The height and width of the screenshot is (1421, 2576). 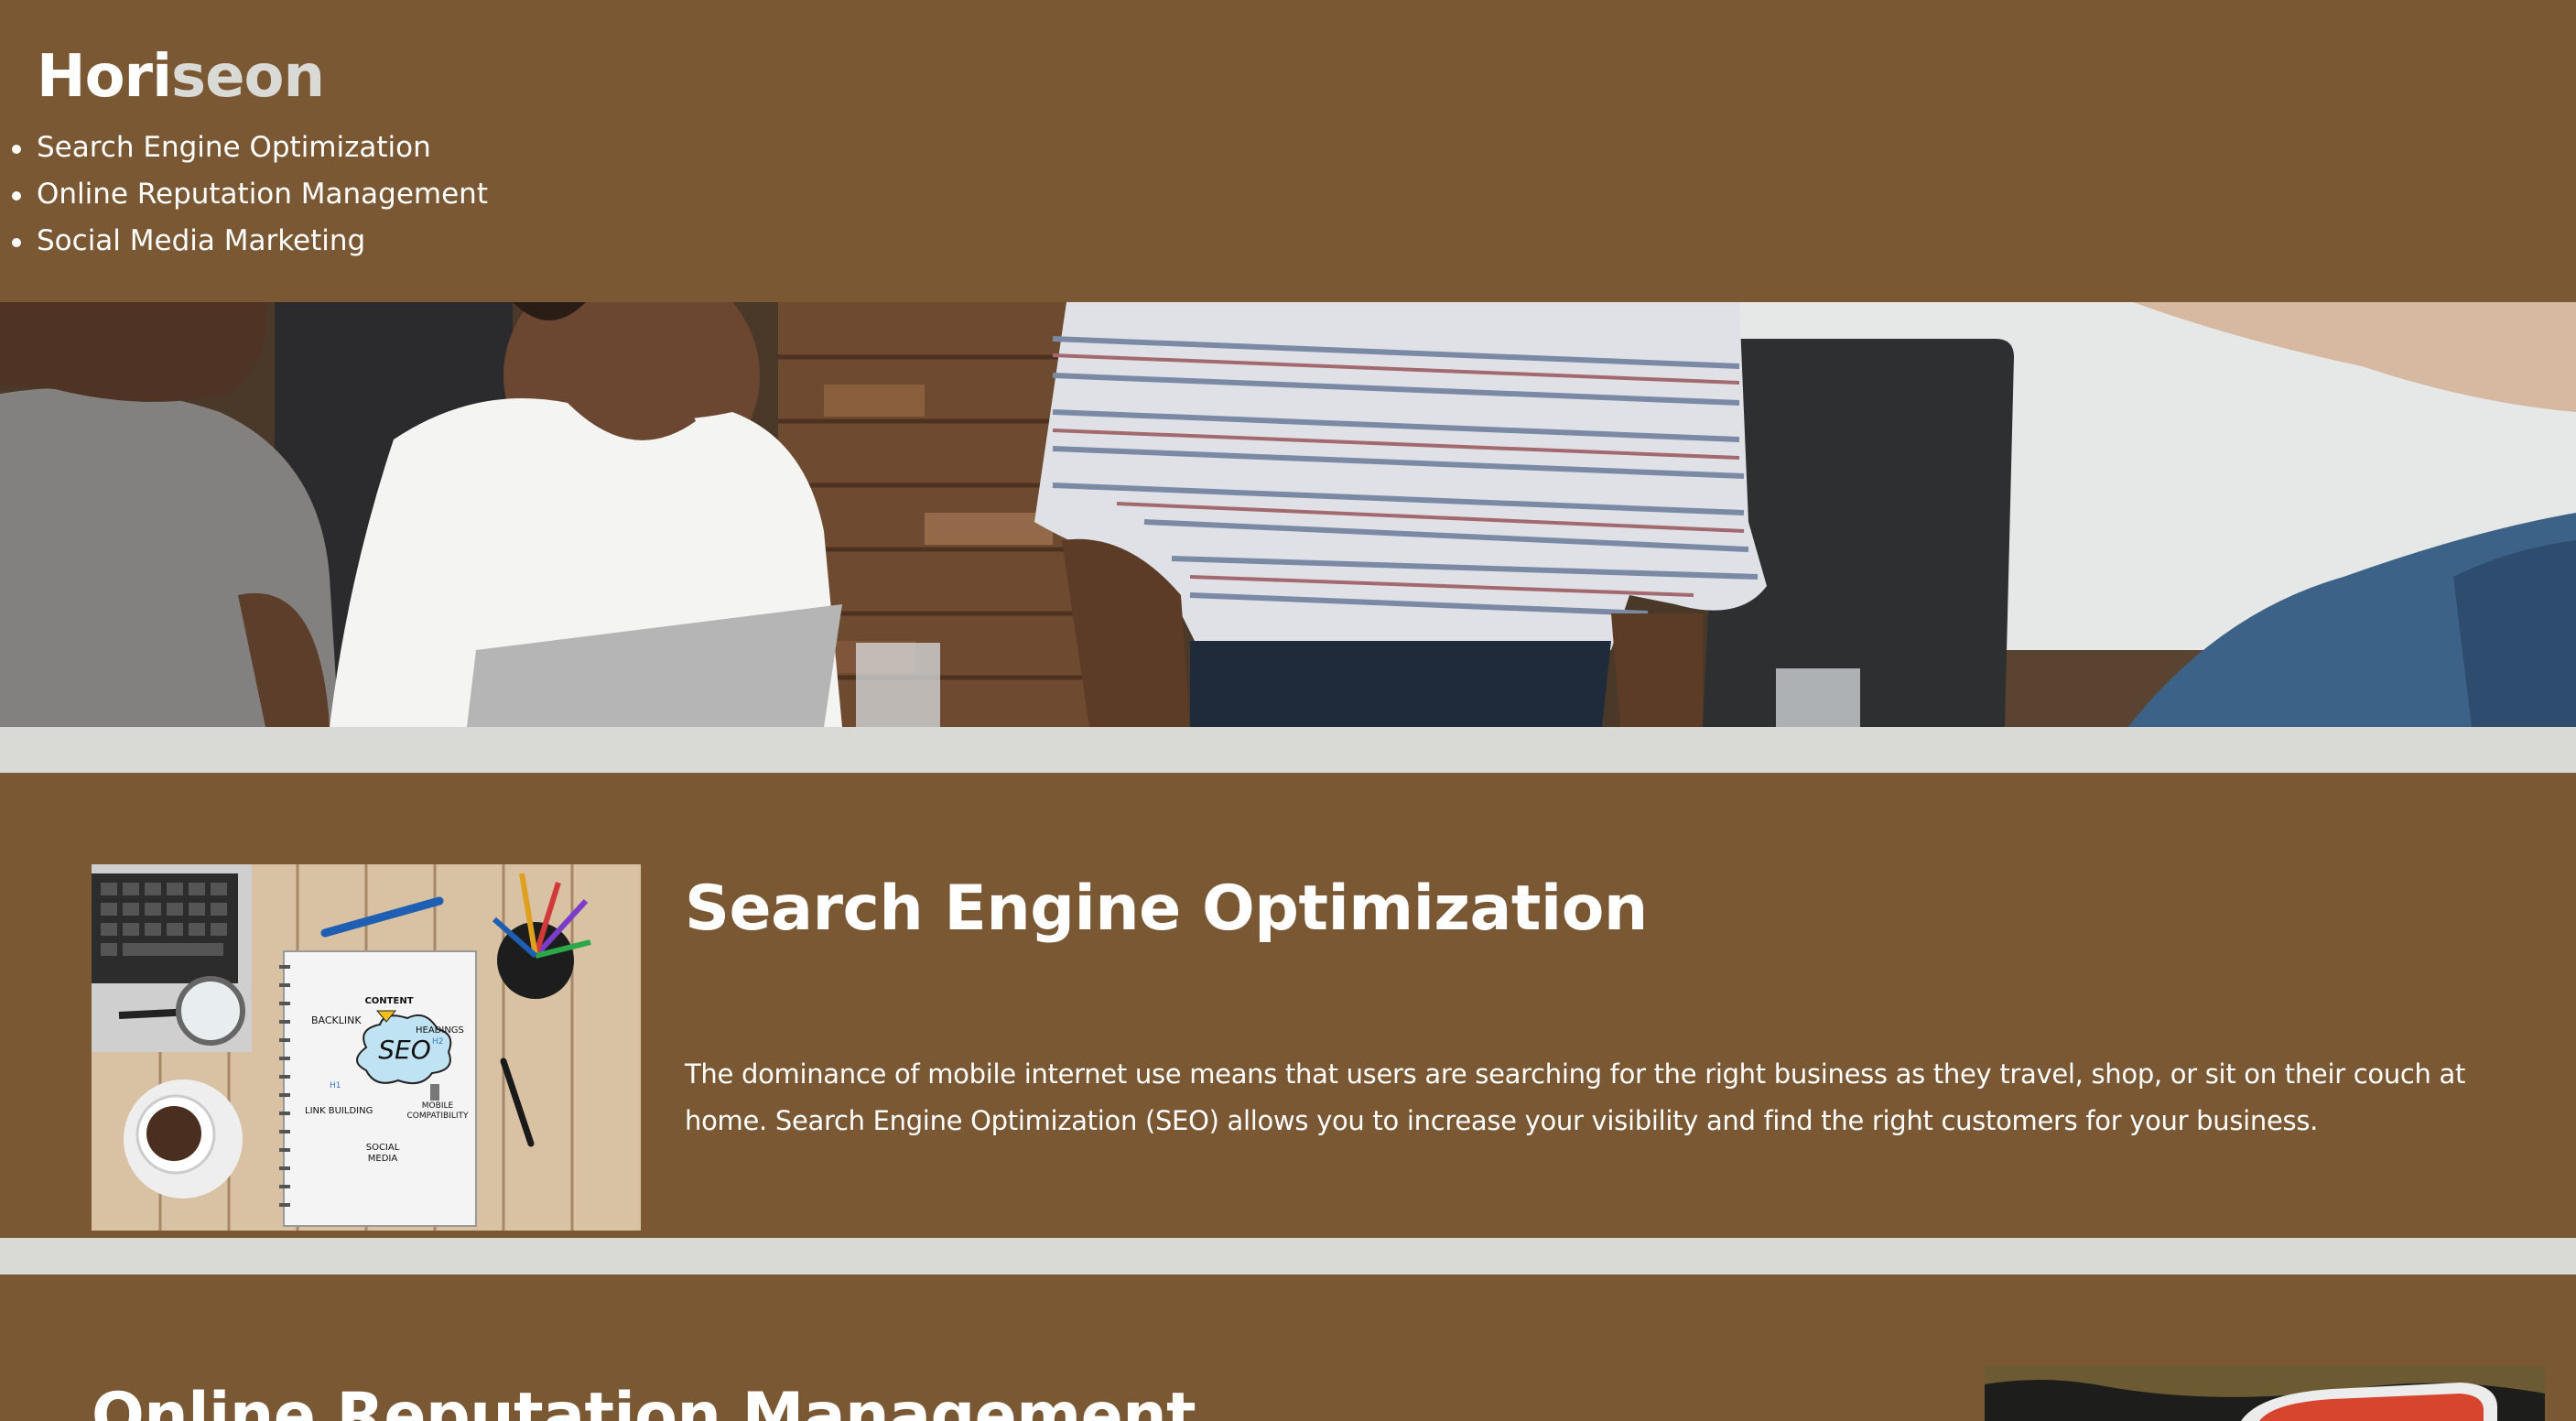 I want to click on section-reputation: Online Reputation Management, so click(x=1288, y=1348).